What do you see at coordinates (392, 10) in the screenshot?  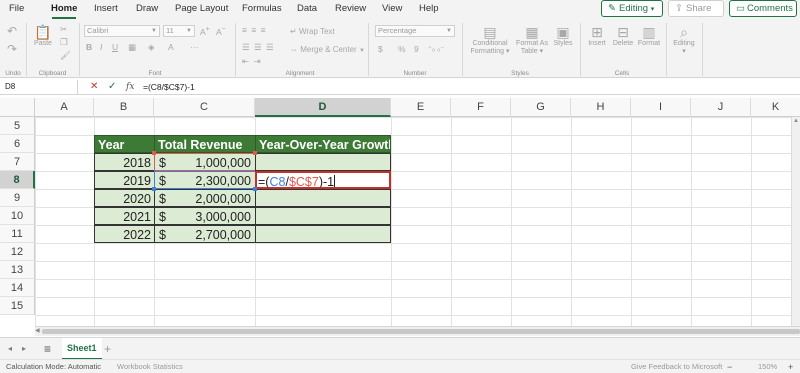 I see `menu-view: View` at bounding box center [392, 10].